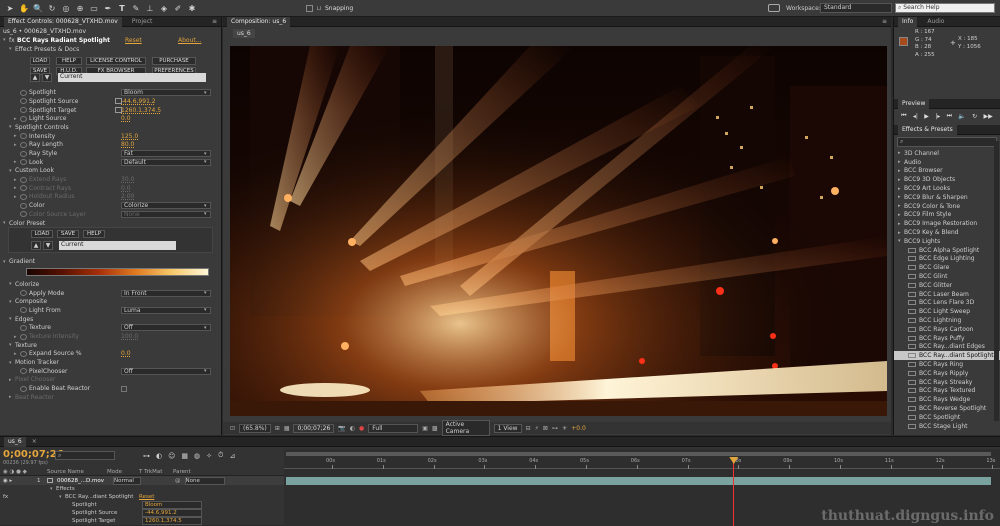 The image size is (1000, 526). Describe the element at coordinates (947, 338) in the screenshot. I see `effect-item: BCC Rays Puffy` at that location.